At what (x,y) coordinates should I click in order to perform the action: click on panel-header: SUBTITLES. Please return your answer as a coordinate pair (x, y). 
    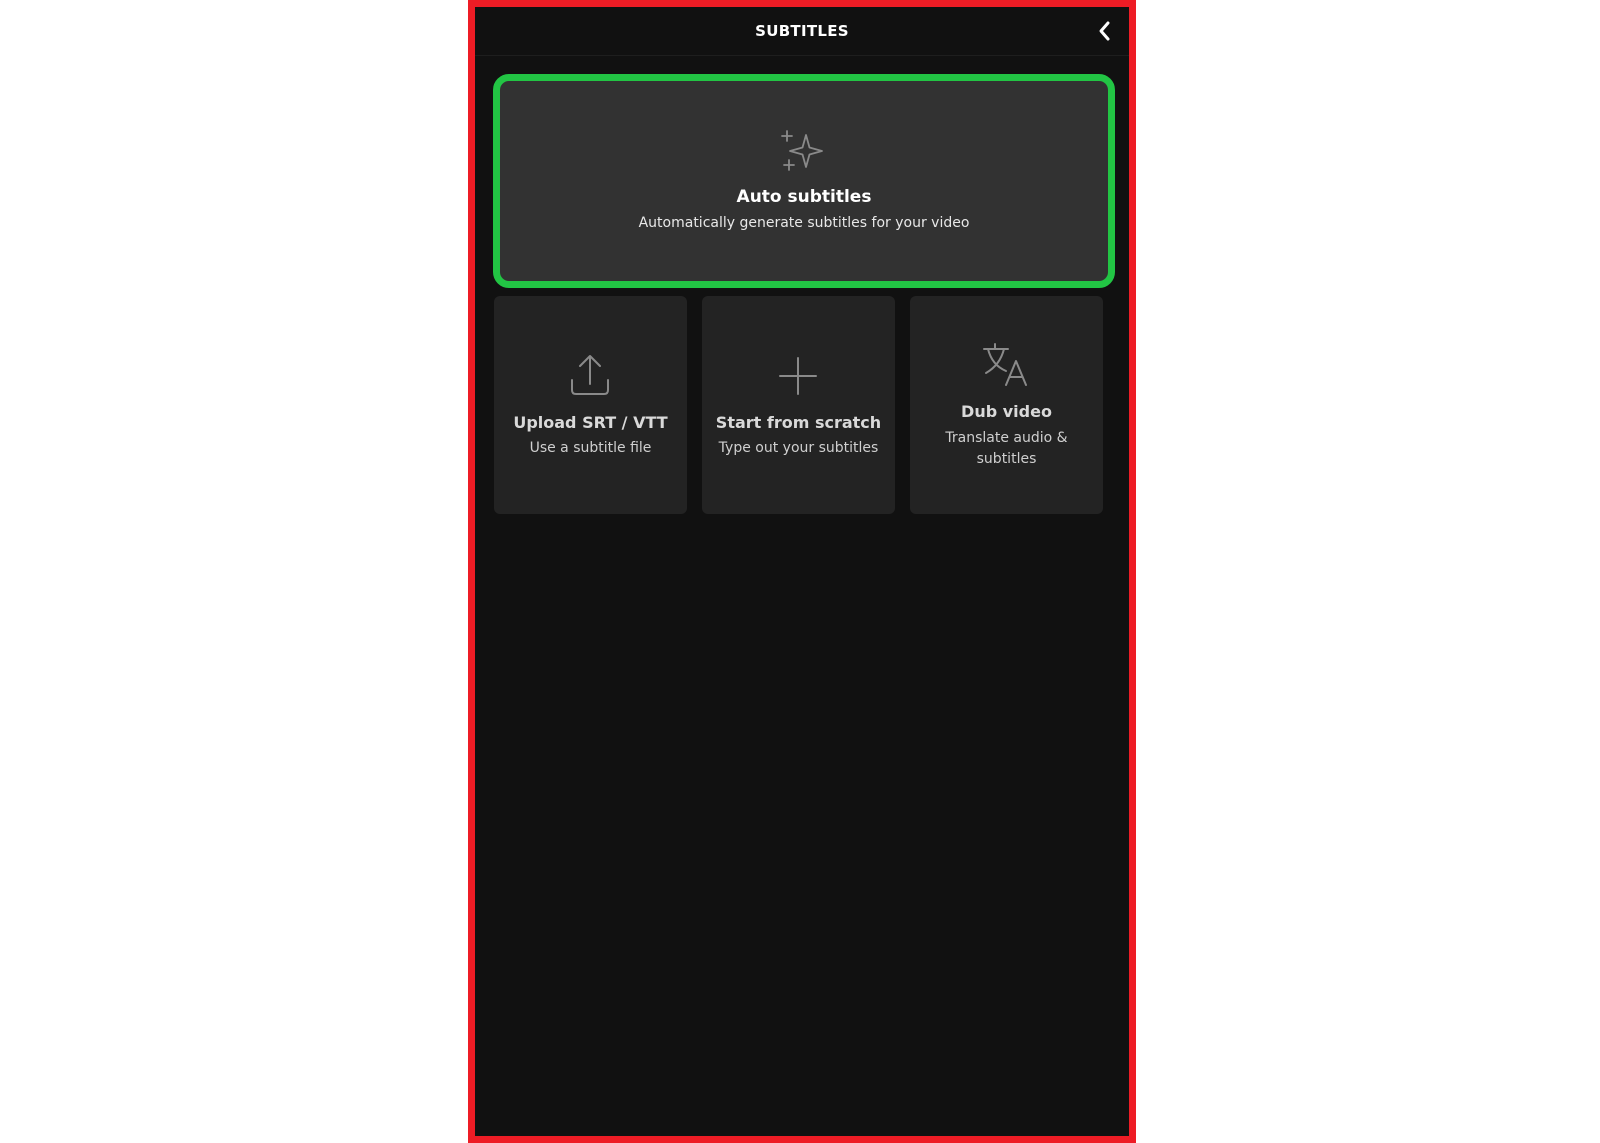
    Looking at the image, I should click on (802, 31).